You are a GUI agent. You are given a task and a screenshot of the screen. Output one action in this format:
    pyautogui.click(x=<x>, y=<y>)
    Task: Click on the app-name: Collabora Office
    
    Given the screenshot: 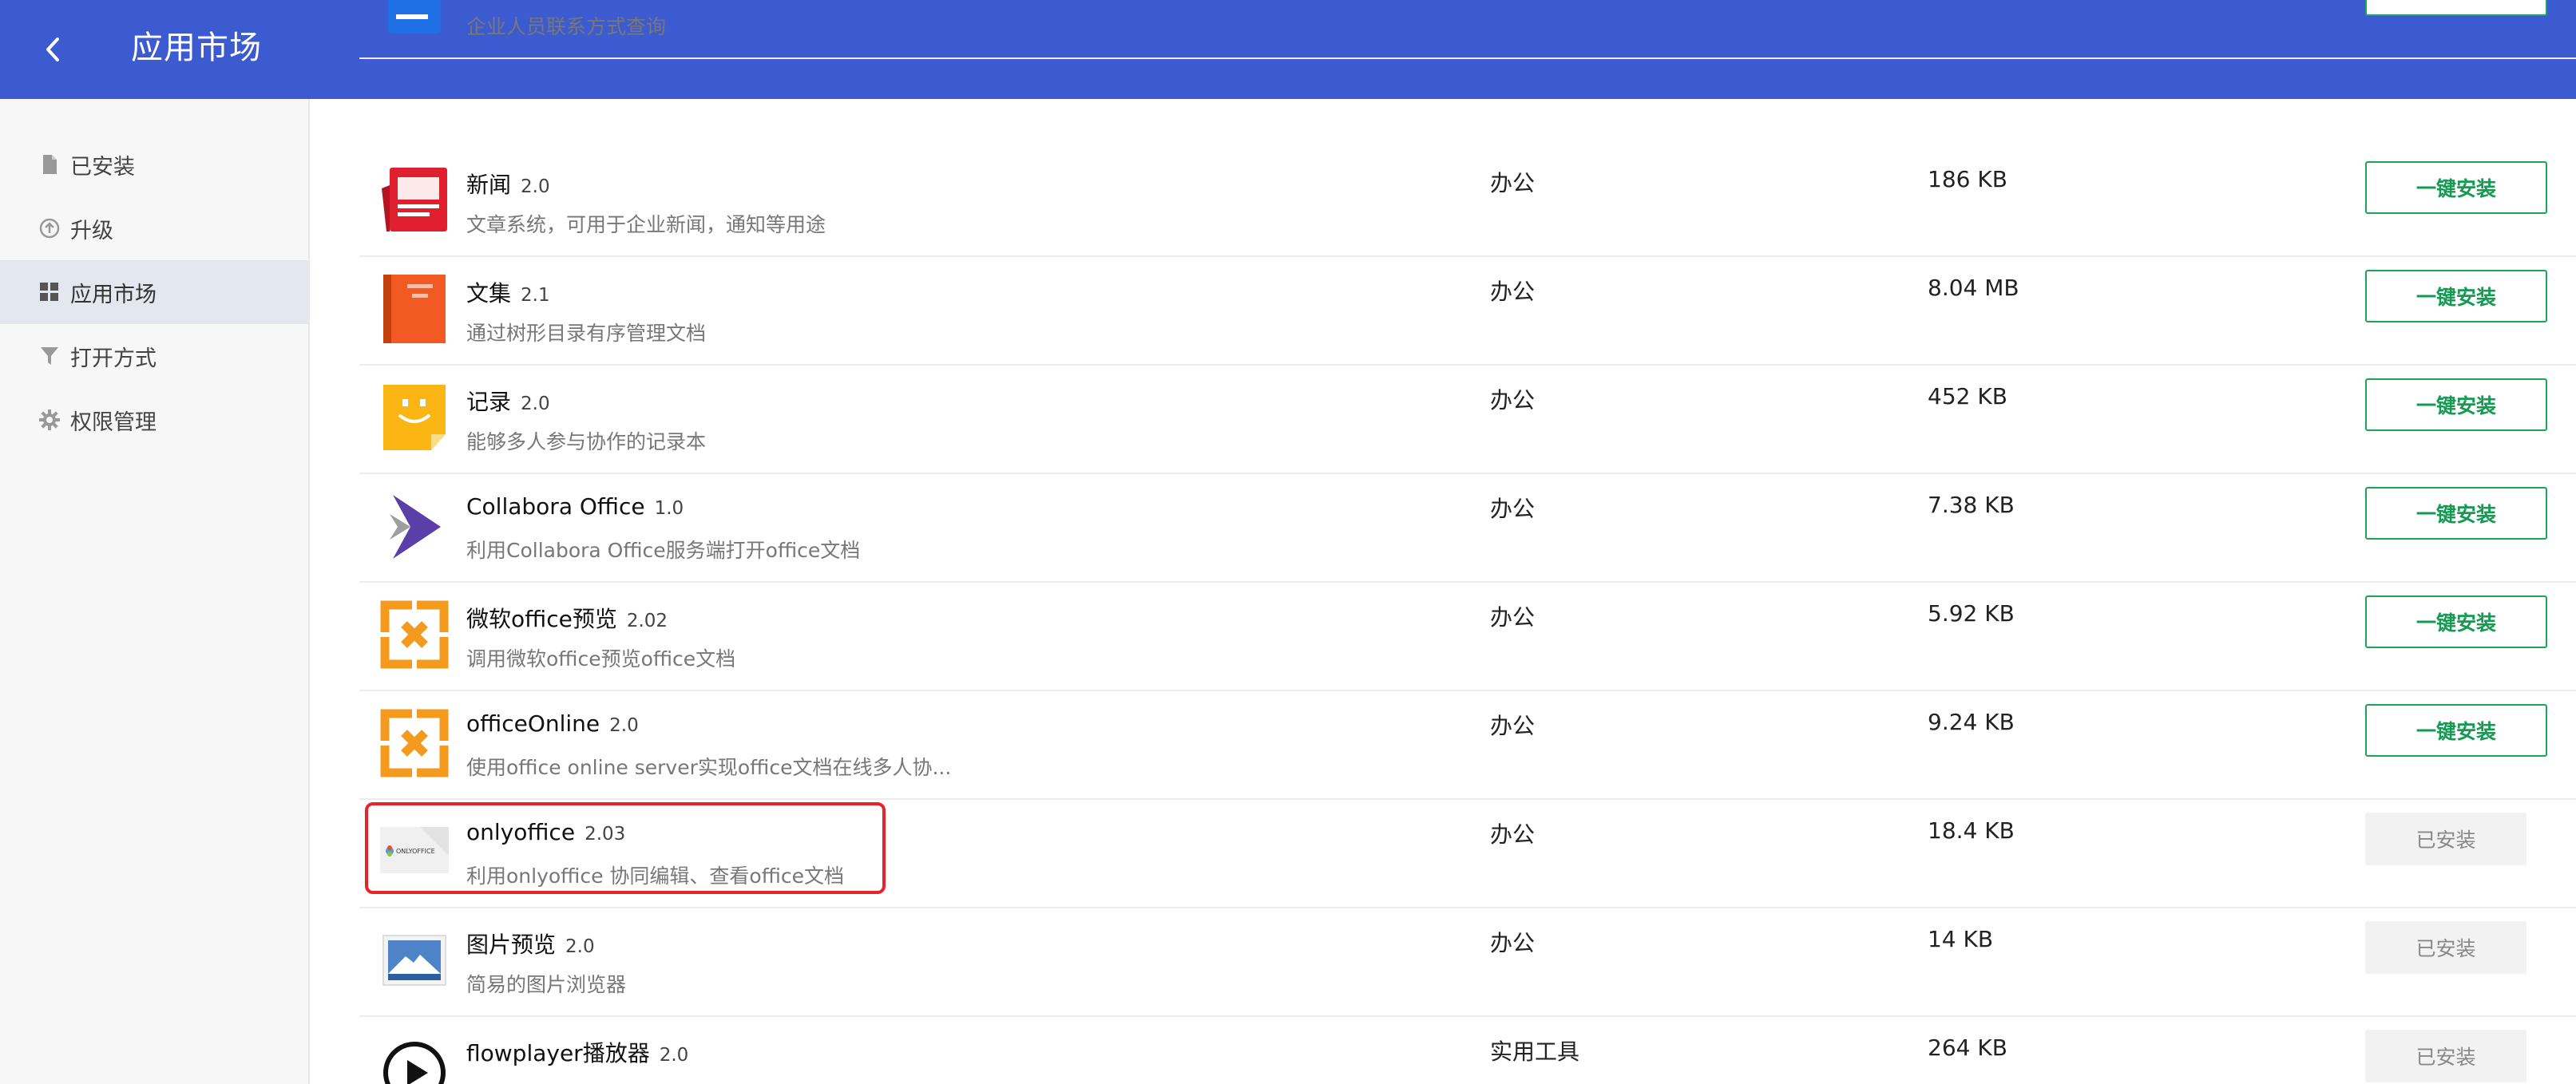 What is the action you would take?
    pyautogui.click(x=555, y=507)
    